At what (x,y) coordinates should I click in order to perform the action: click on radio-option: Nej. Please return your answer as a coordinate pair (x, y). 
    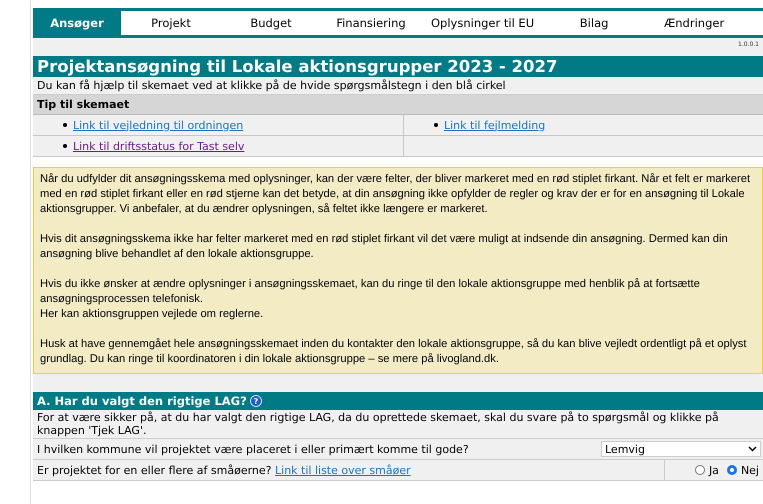
    Looking at the image, I should click on (742, 470).